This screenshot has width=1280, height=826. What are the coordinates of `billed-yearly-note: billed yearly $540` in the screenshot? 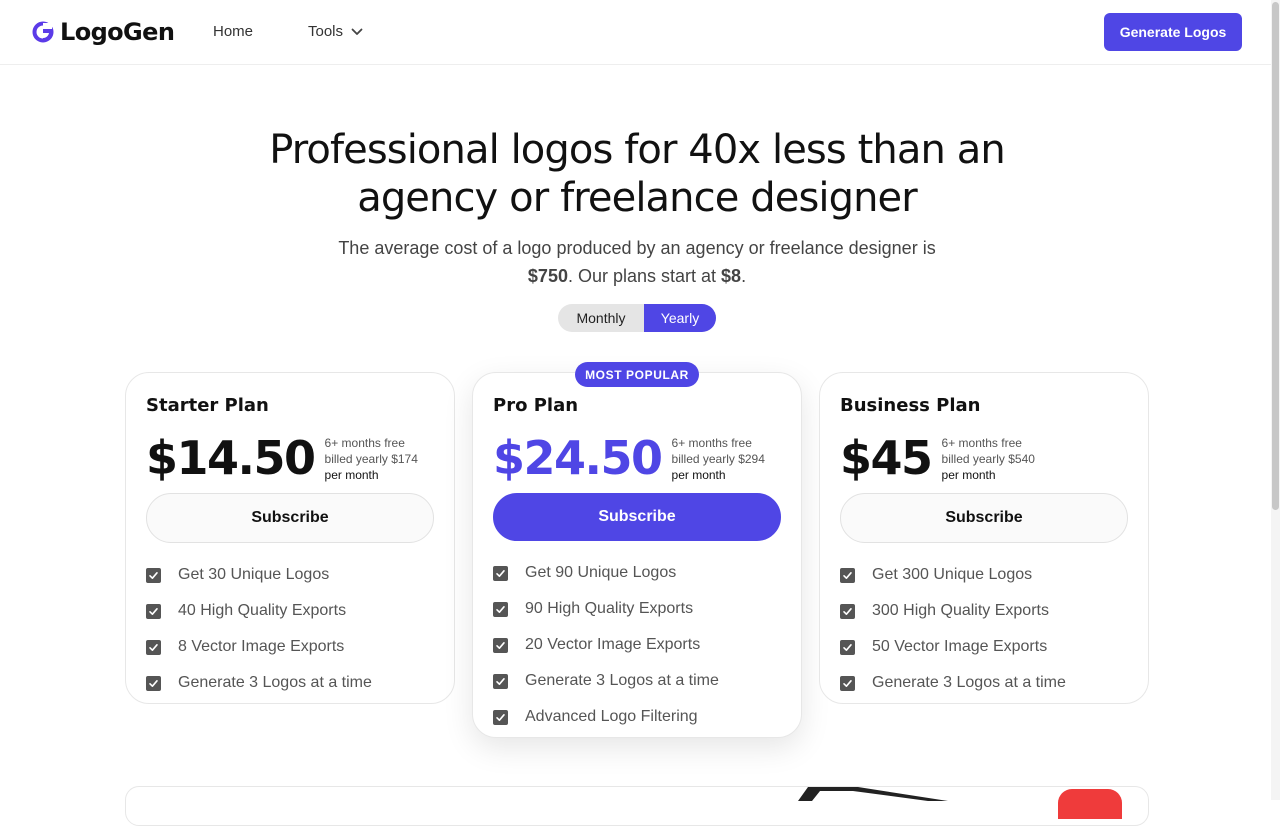 It's located at (988, 459).